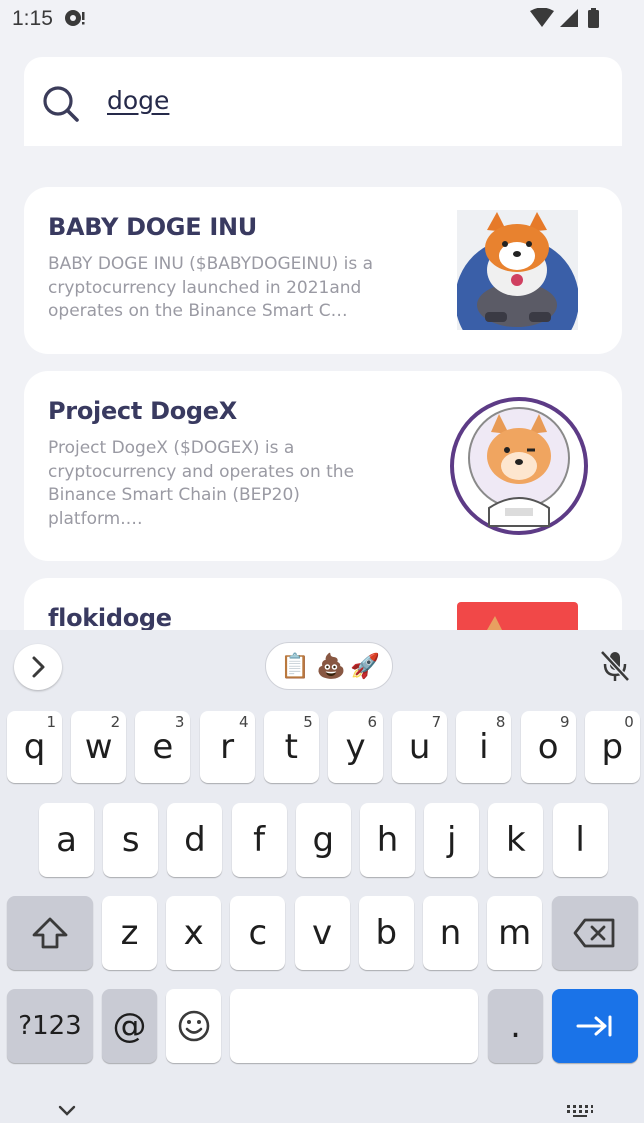 This screenshot has width=644, height=1123. I want to click on key-u-hint: 7, so click(436, 722).